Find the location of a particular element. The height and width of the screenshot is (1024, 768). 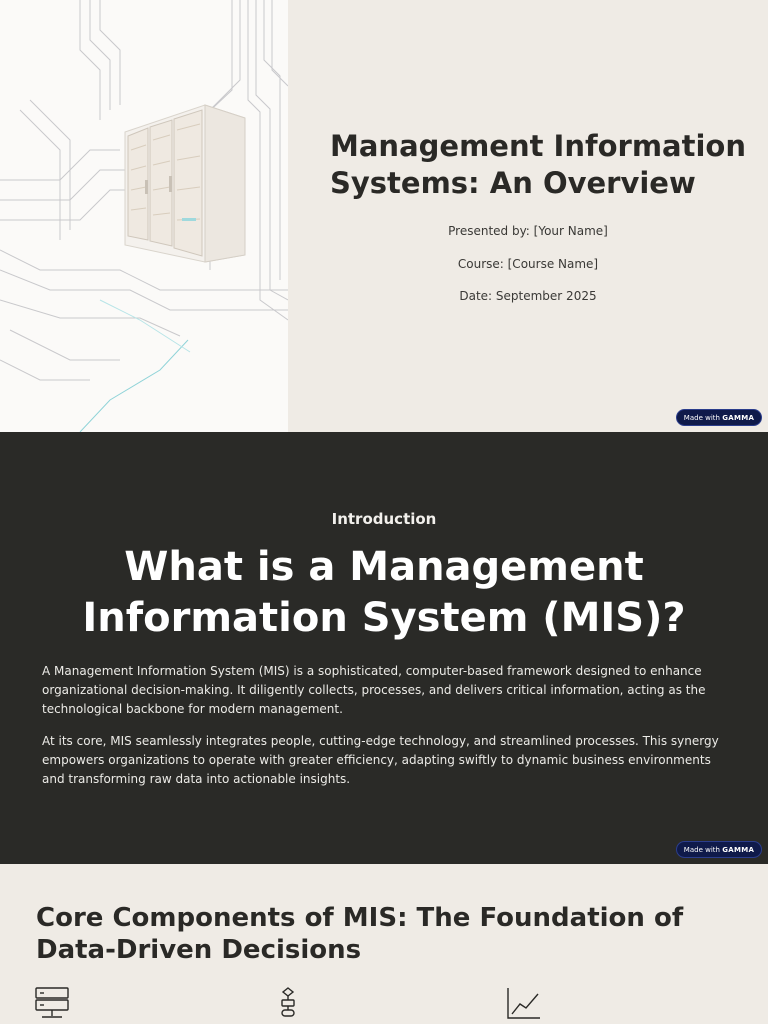

course-name: Course: [Course Name] is located at coordinates (528, 264).